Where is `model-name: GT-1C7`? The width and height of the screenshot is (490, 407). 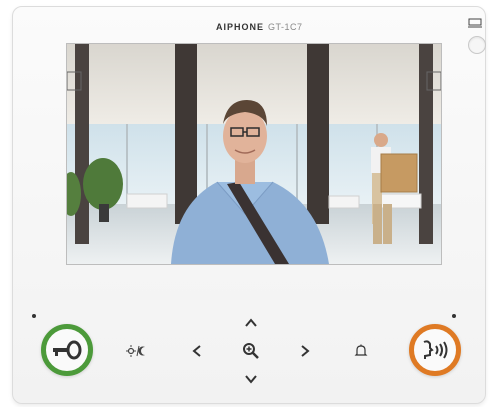
model-name: GT-1C7 is located at coordinates (285, 27).